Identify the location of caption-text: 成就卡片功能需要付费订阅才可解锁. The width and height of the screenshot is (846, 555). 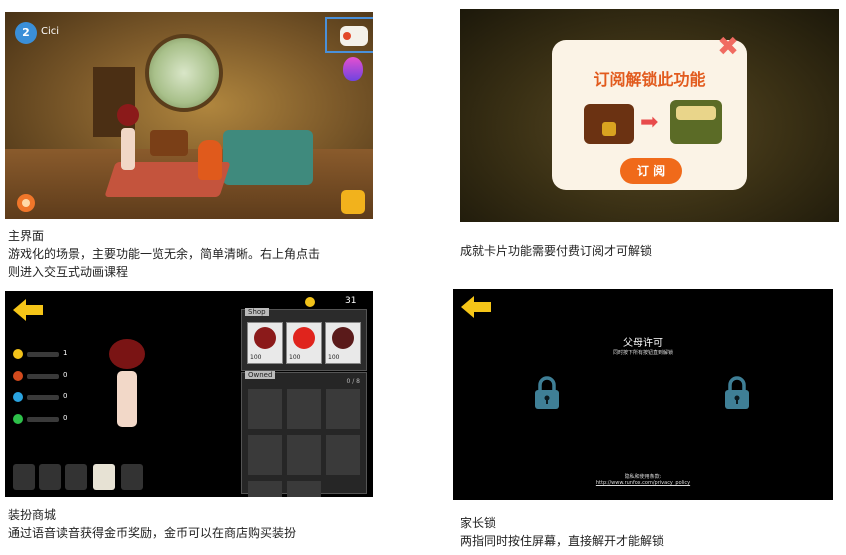
(556, 251).